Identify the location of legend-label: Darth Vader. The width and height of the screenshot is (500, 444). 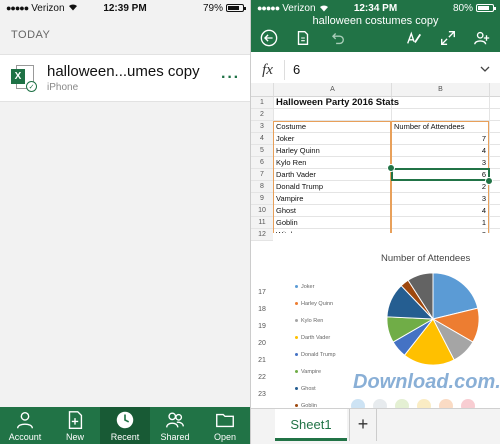
(316, 337).